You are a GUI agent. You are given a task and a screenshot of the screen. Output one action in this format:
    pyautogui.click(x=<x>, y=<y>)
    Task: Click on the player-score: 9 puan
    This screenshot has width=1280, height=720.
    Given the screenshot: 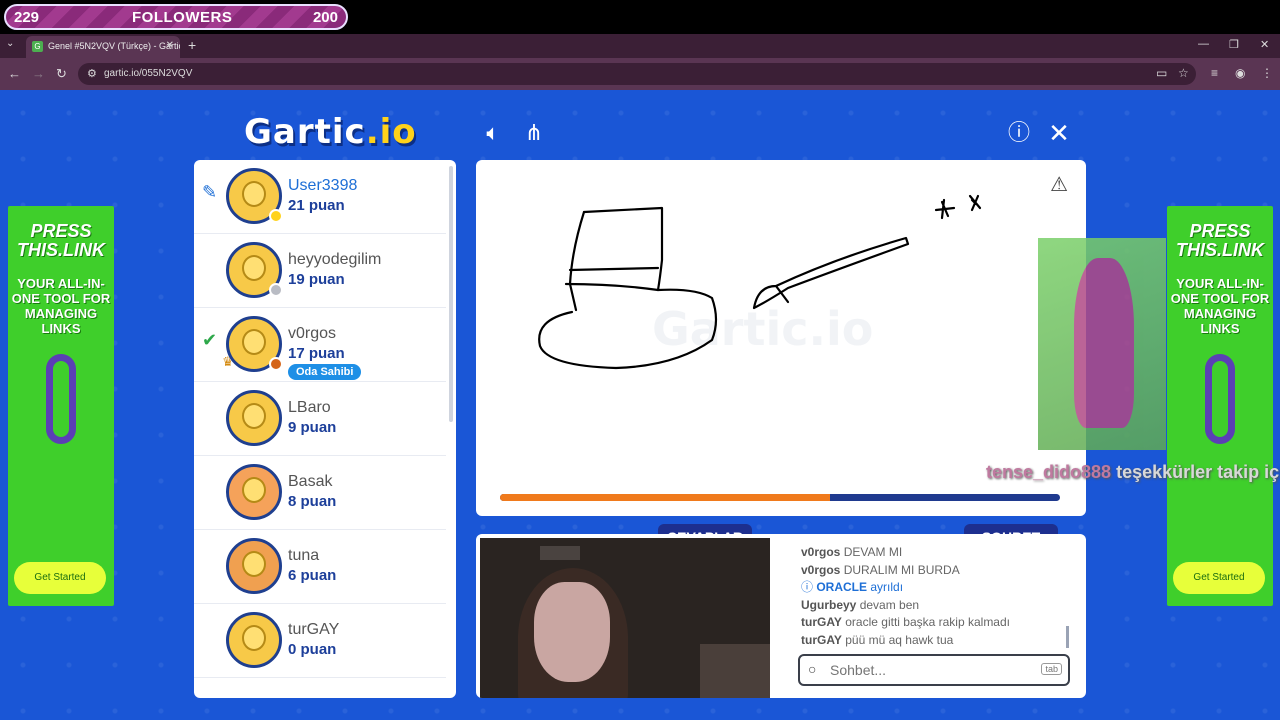 What is the action you would take?
    pyautogui.click(x=312, y=427)
    